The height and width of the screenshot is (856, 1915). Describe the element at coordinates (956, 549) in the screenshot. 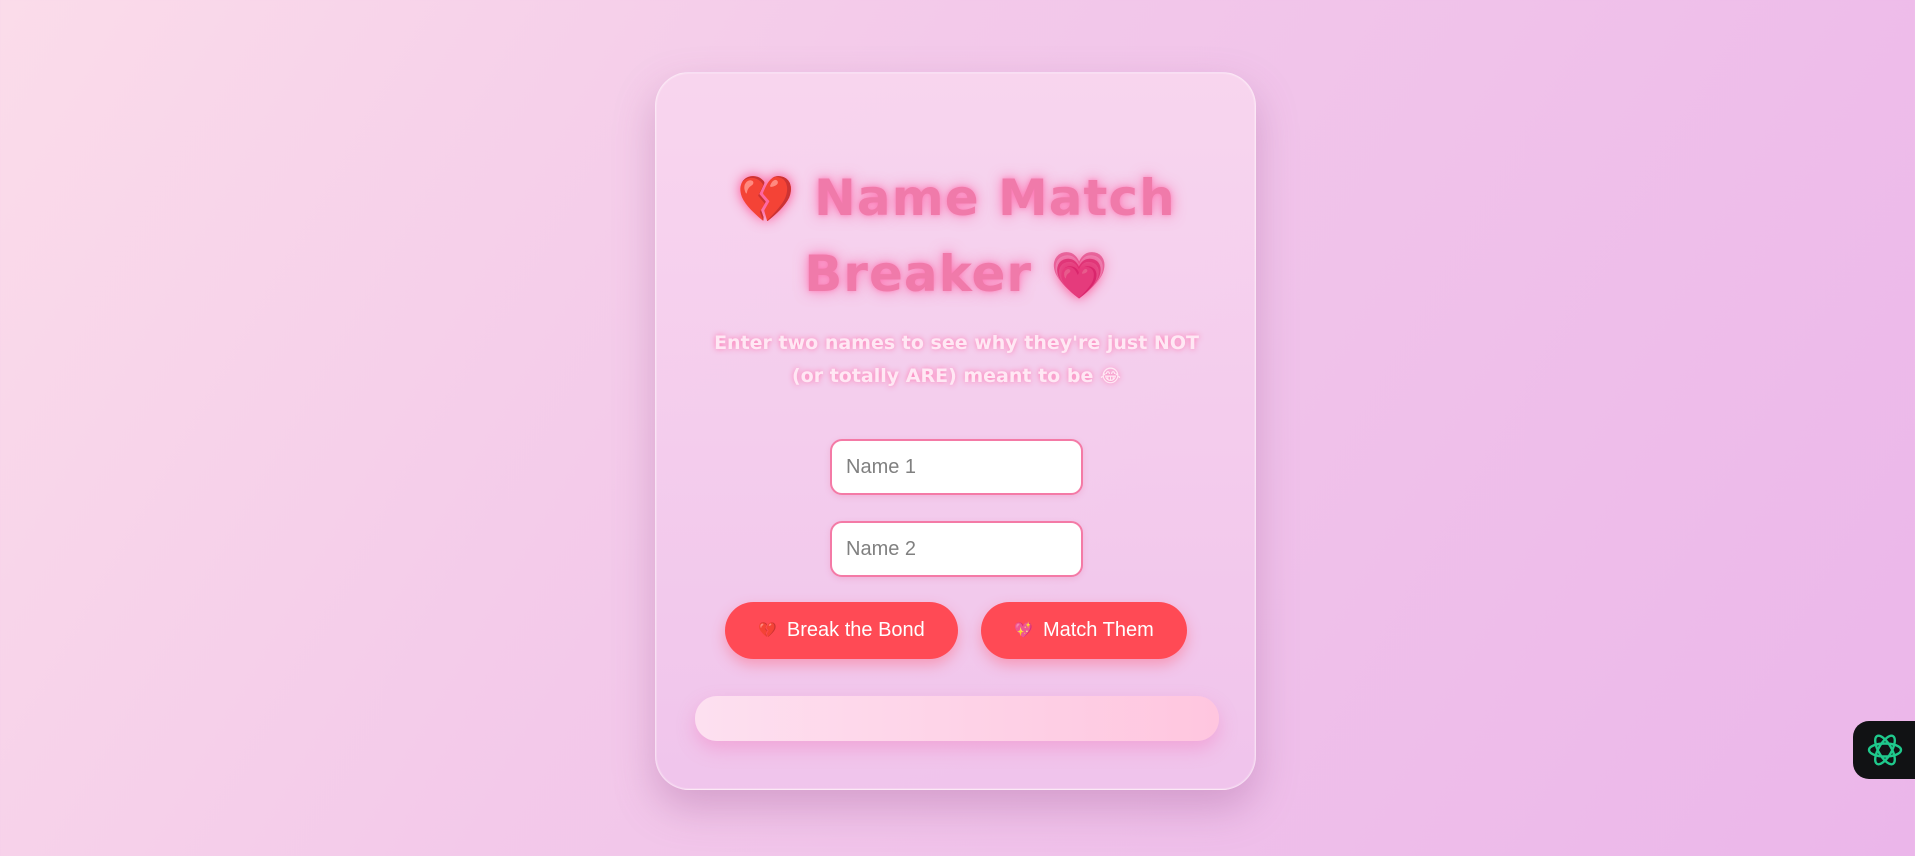

I see `name2-input` at that location.